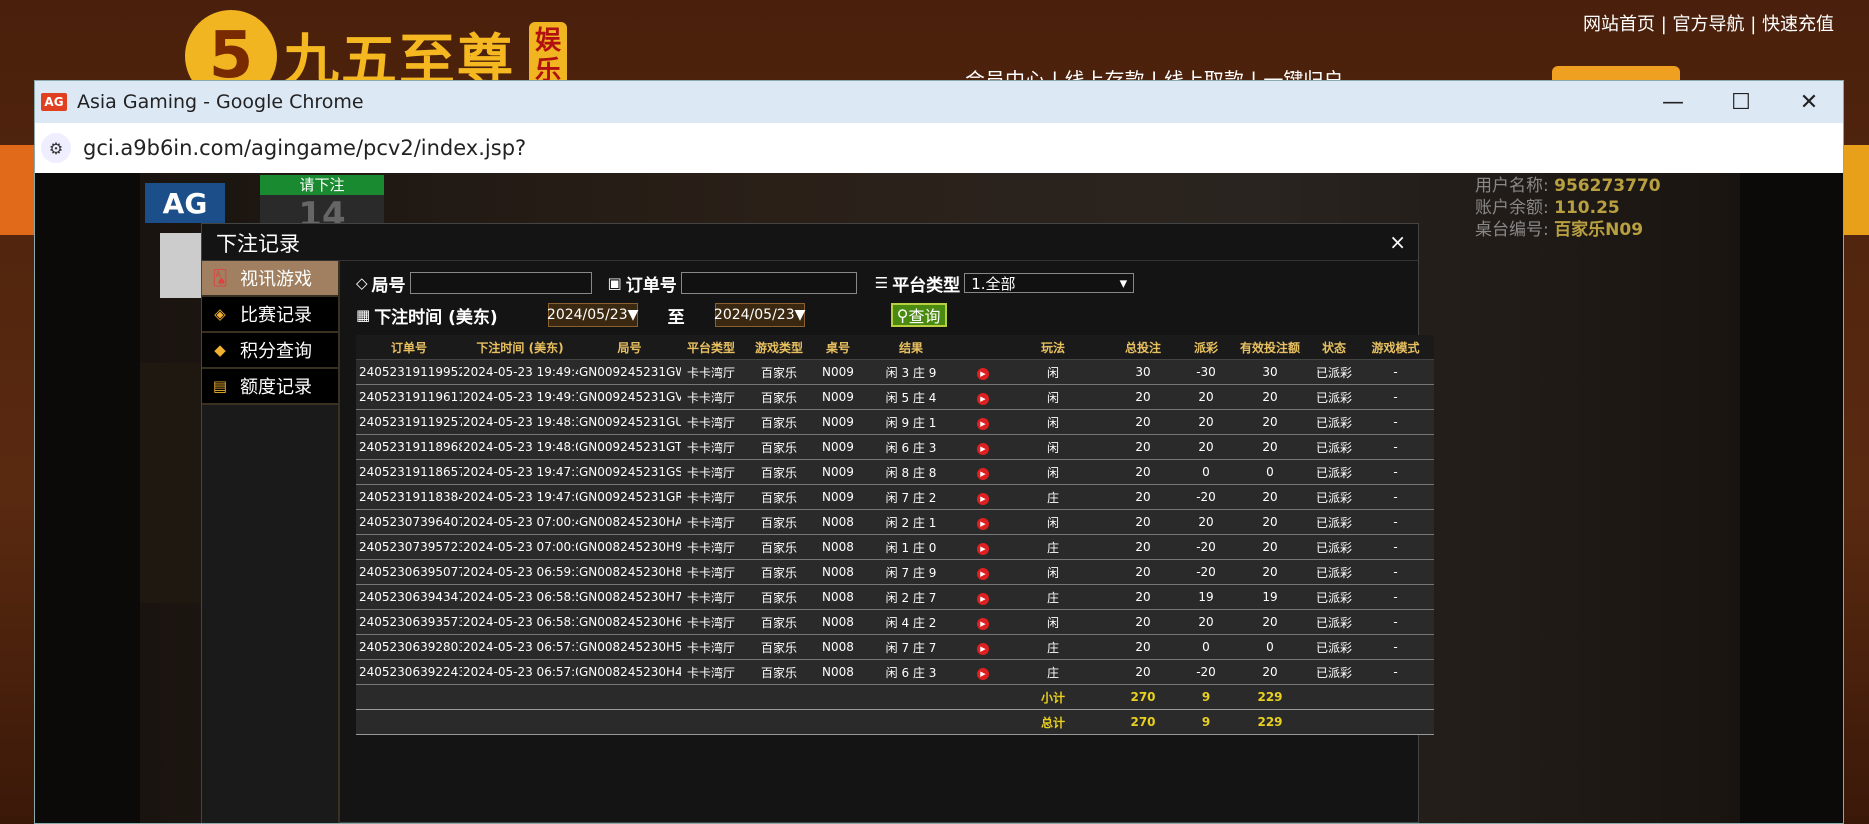 The image size is (1869, 824). Describe the element at coordinates (911, 422) in the screenshot. I see `table-cell: 闲 9 庄 1` at that location.